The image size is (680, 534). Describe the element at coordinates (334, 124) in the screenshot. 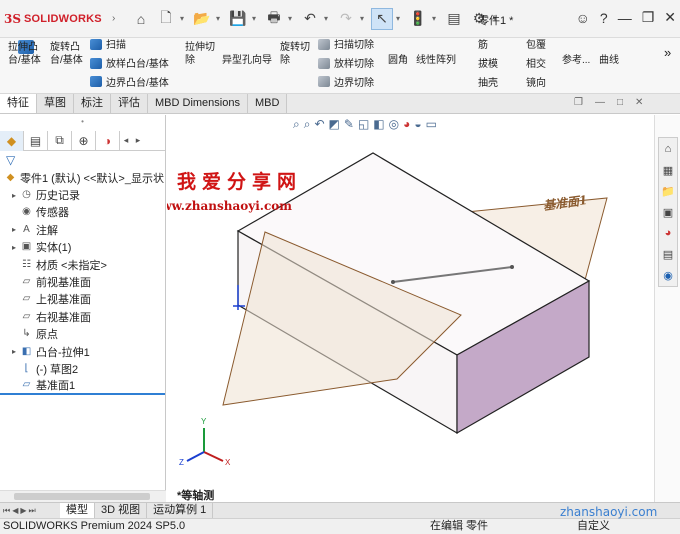

I see `section-view-icon: ◩` at that location.